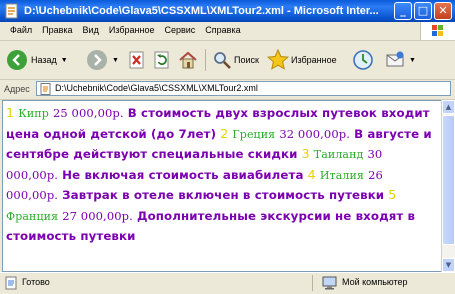 Image resolution: width=455 pixels, height=294 pixels. I want to click on tour-number: 5, so click(392, 194).